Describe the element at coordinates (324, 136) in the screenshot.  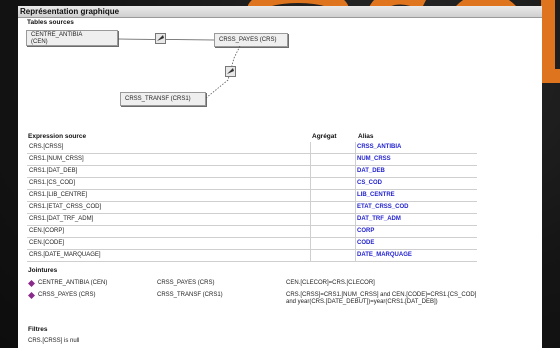
I see `column-header-aggregate: Agrégat` at that location.